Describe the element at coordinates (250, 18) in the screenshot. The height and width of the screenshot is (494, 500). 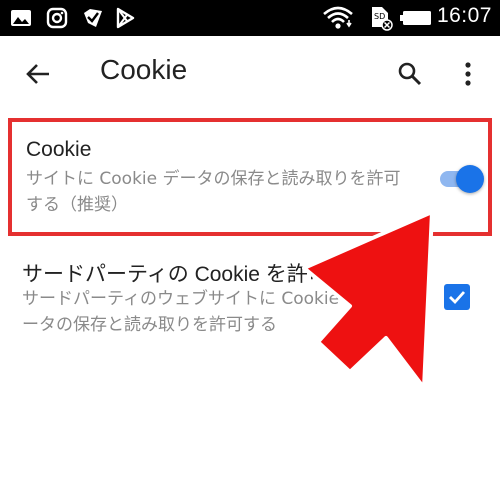
I see `status-bar: SD 16:07` at that location.